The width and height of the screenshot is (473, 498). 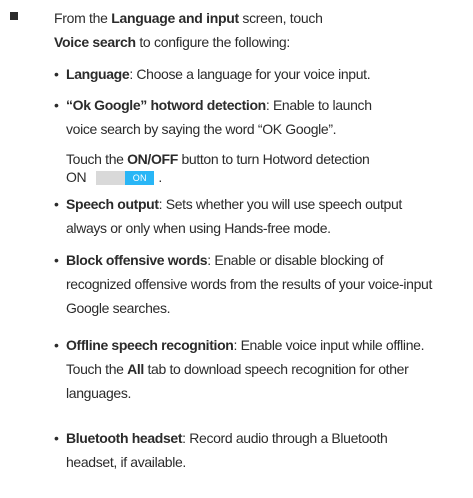 I want to click on term-speech-output: Speech output, so click(x=112, y=204).